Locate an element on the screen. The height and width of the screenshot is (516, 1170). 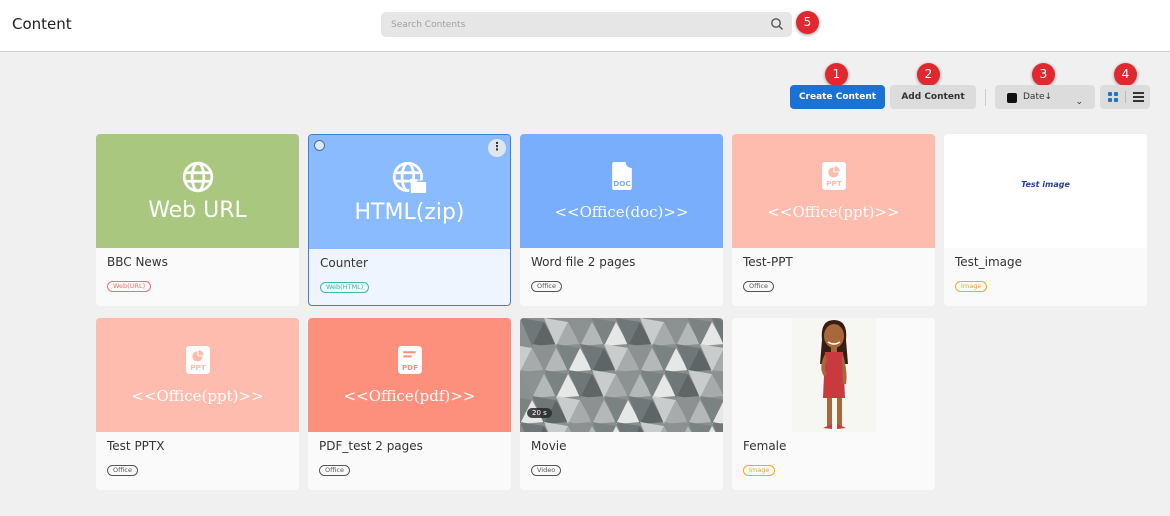
list-view-icon is located at coordinates (1138, 98).